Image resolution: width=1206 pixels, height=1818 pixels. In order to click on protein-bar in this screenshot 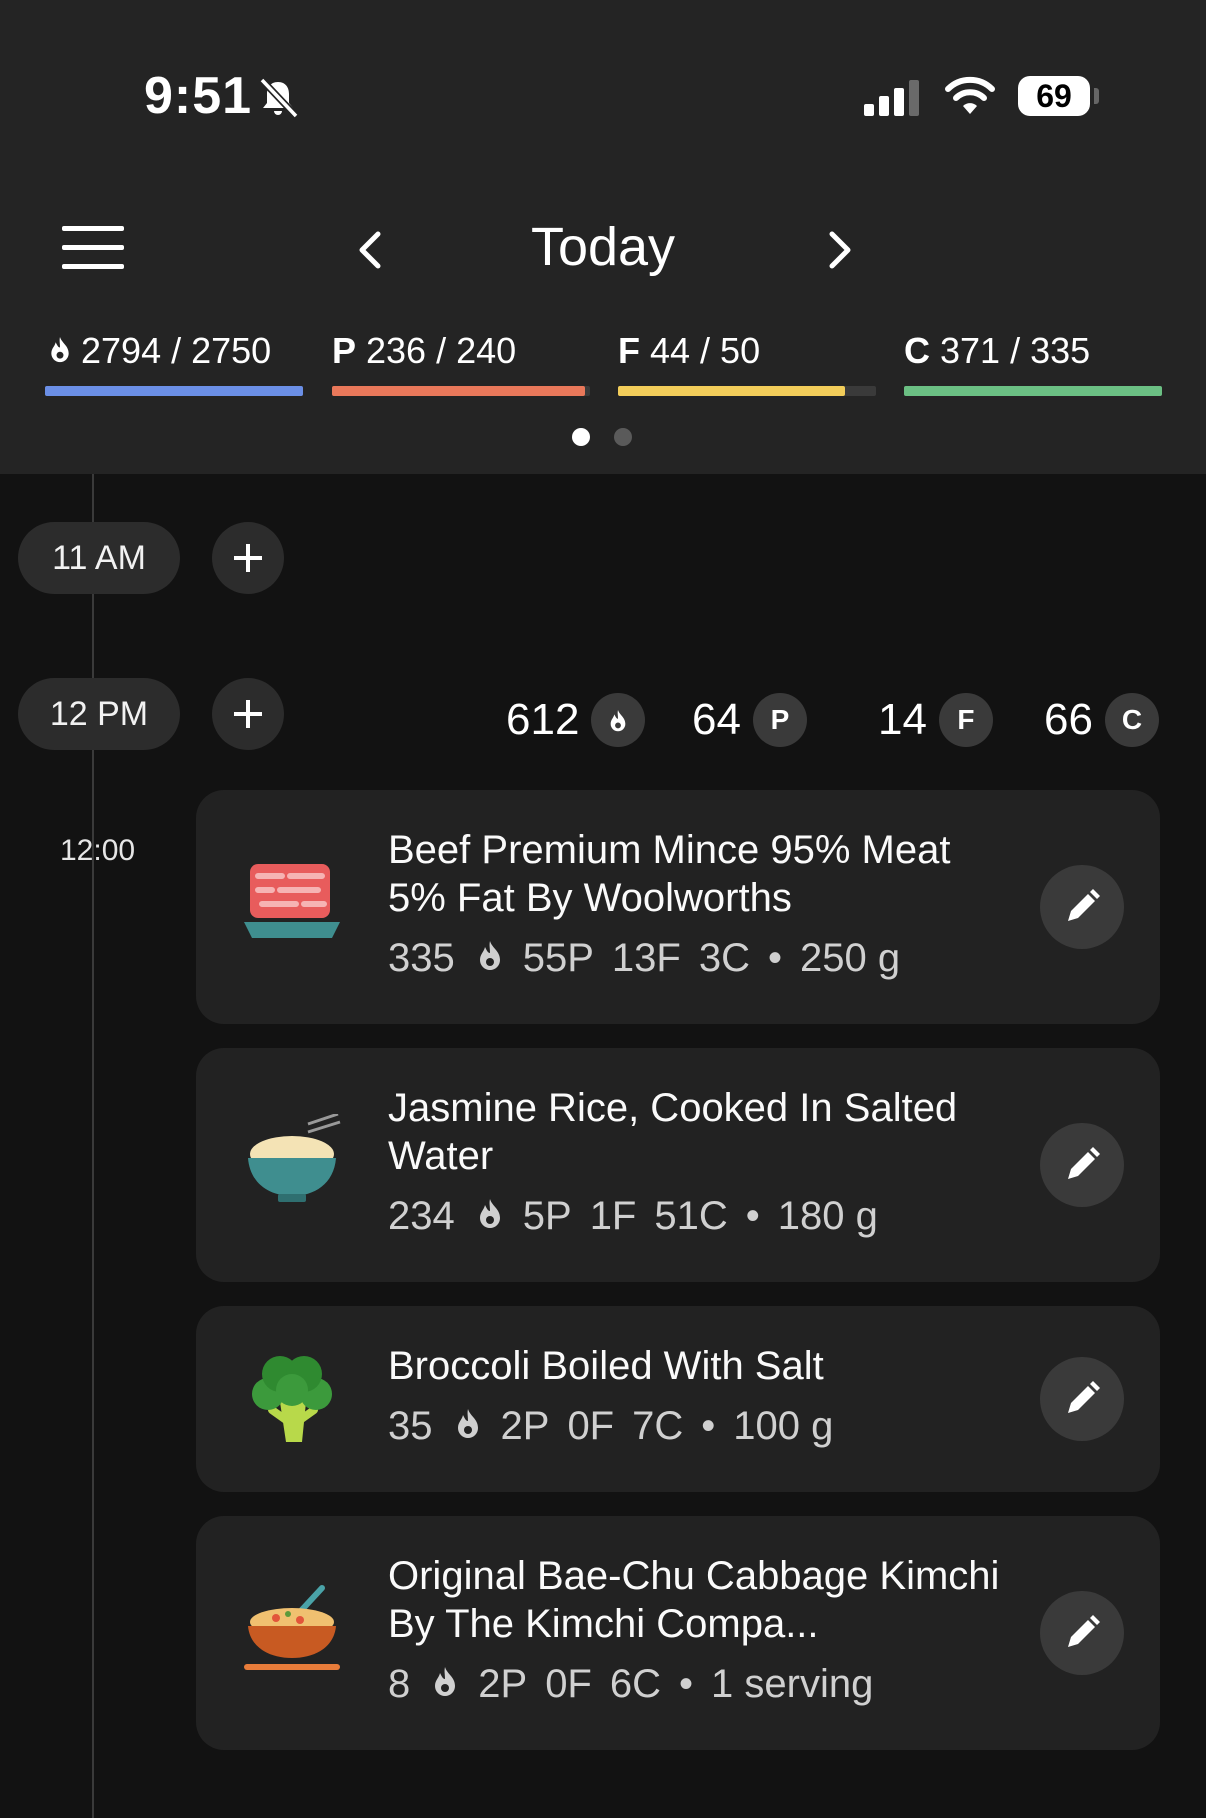, I will do `click(461, 391)`.